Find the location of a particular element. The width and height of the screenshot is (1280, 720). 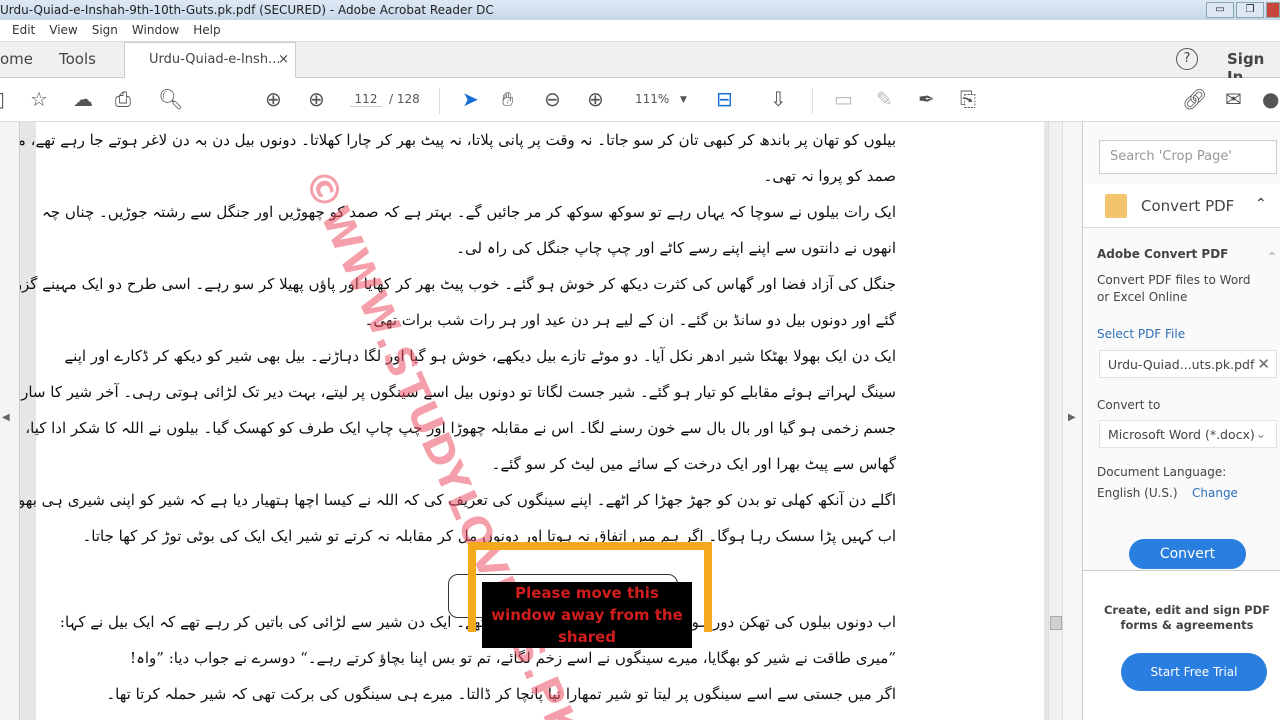

next-page-icon: ⊕ is located at coordinates (316, 99).